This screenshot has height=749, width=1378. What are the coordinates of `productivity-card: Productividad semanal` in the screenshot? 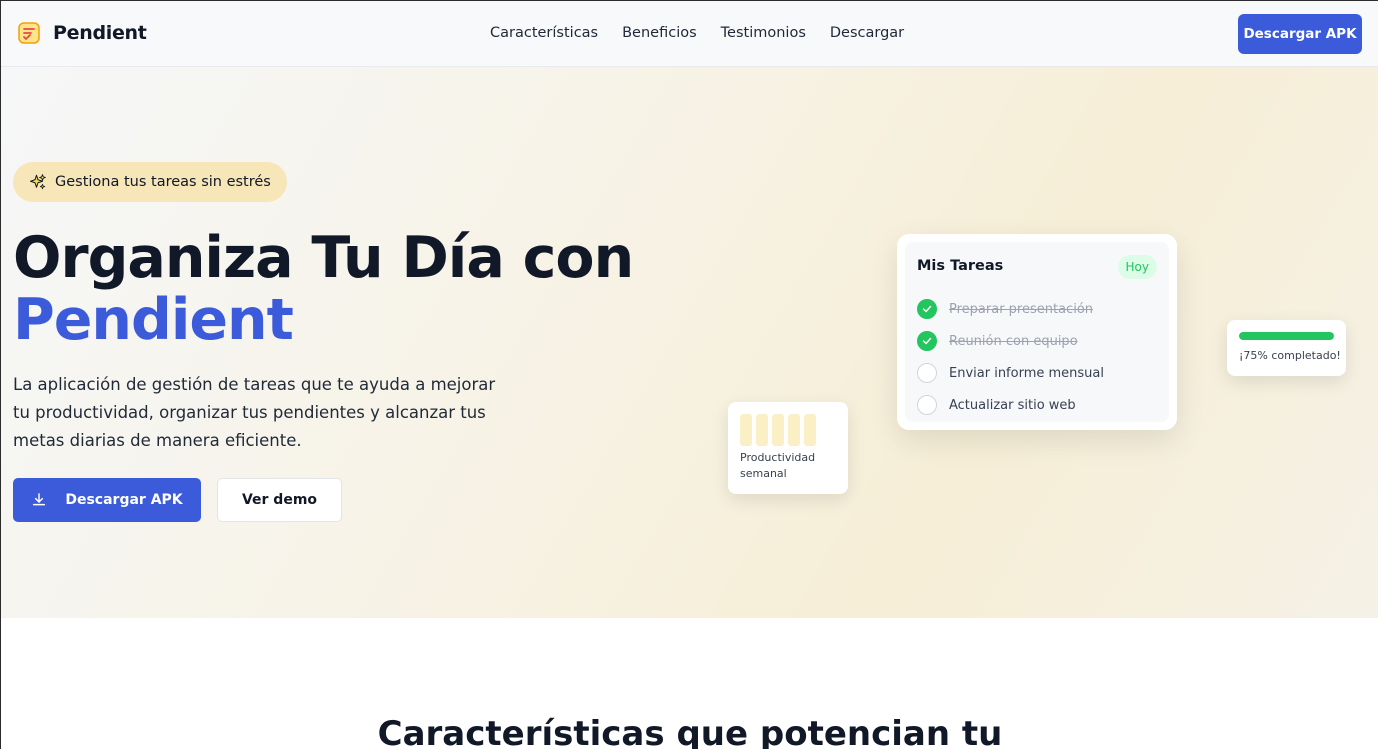 It's located at (788, 448).